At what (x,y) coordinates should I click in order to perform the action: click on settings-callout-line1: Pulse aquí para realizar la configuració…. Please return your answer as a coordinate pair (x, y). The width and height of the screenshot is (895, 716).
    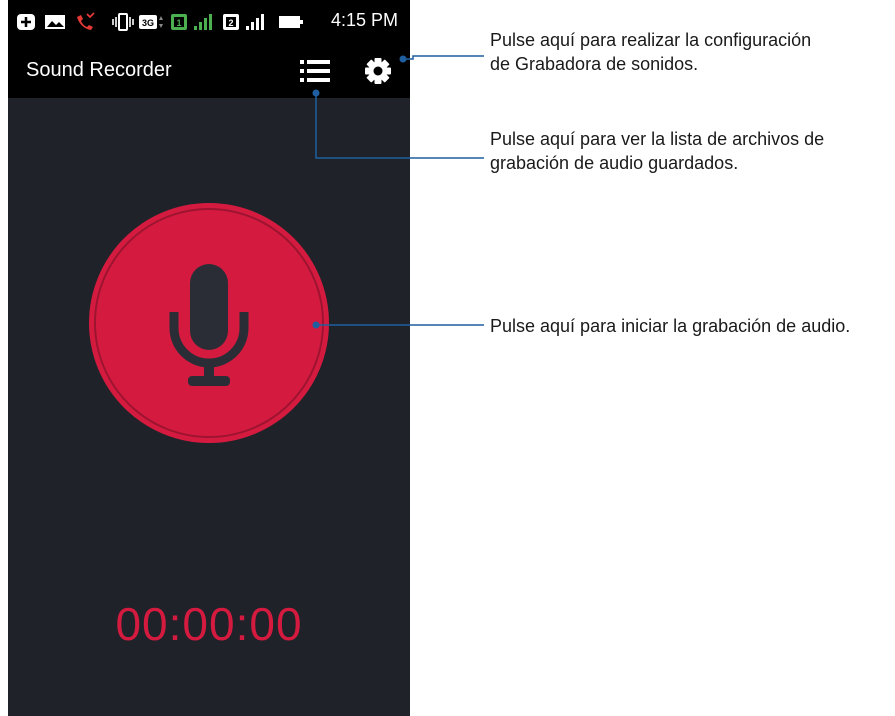
    Looking at the image, I should click on (651, 40).